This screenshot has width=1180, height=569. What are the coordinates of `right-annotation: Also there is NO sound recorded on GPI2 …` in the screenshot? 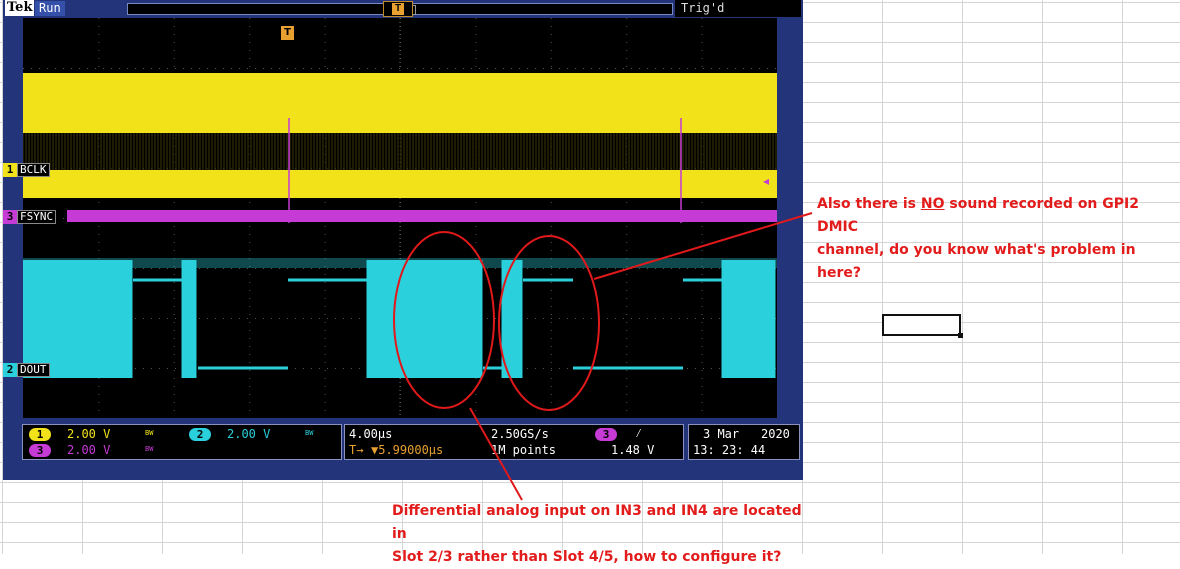 It's located at (978, 238).